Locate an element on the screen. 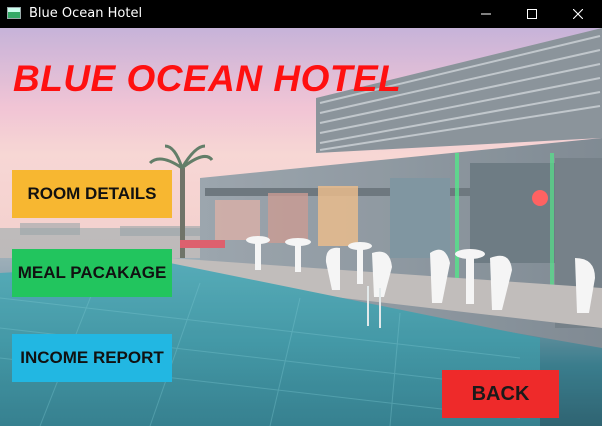 The image size is (602, 426). room-details-button: ROOM DETAILS is located at coordinates (92, 194).